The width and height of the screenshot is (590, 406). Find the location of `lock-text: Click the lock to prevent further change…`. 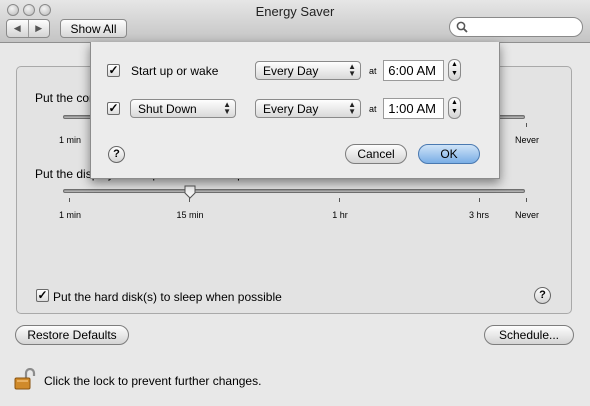

lock-text: Click the lock to prevent further change… is located at coordinates (153, 381).